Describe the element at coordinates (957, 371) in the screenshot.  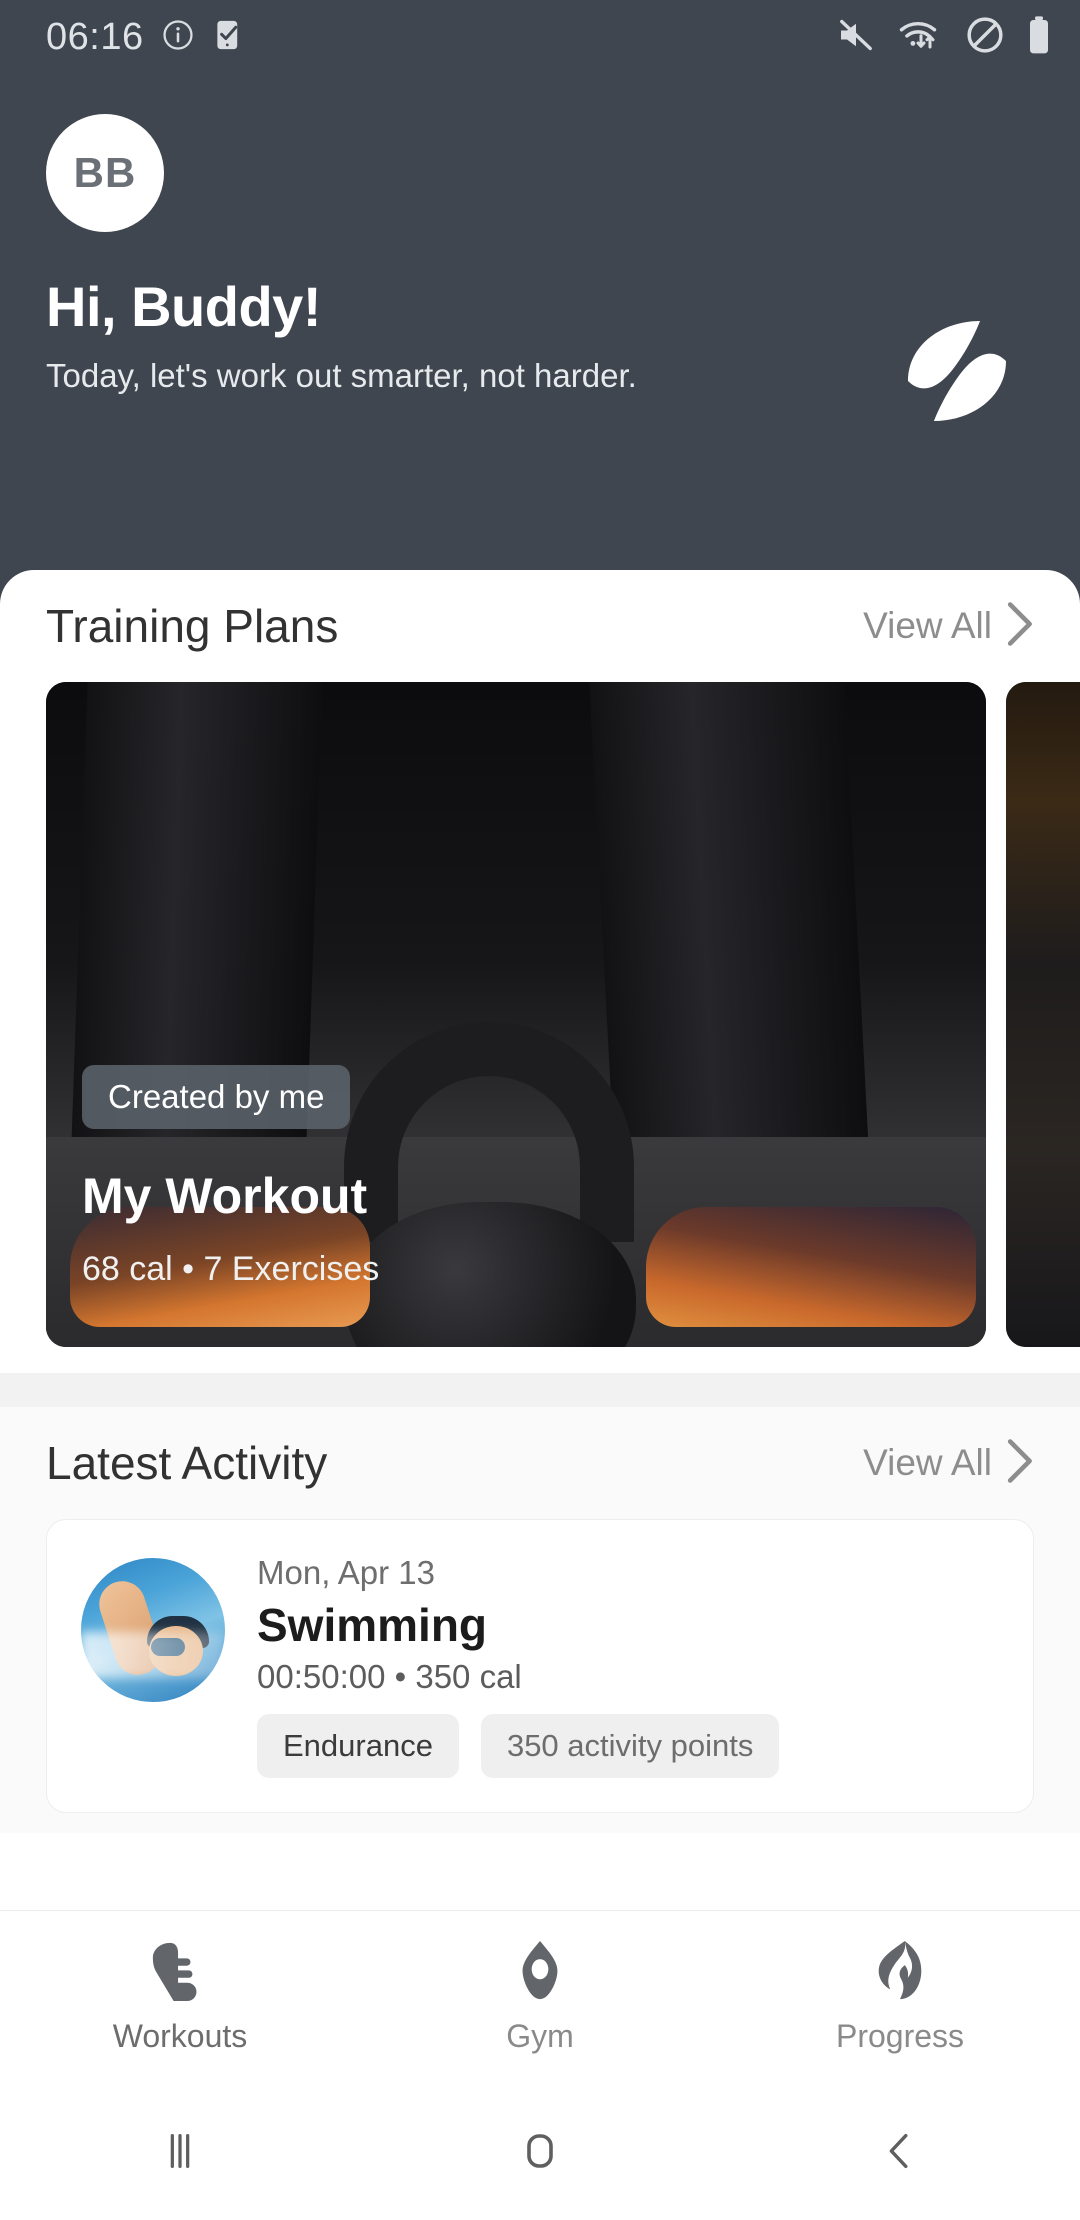
I see `leaf-logo` at that location.